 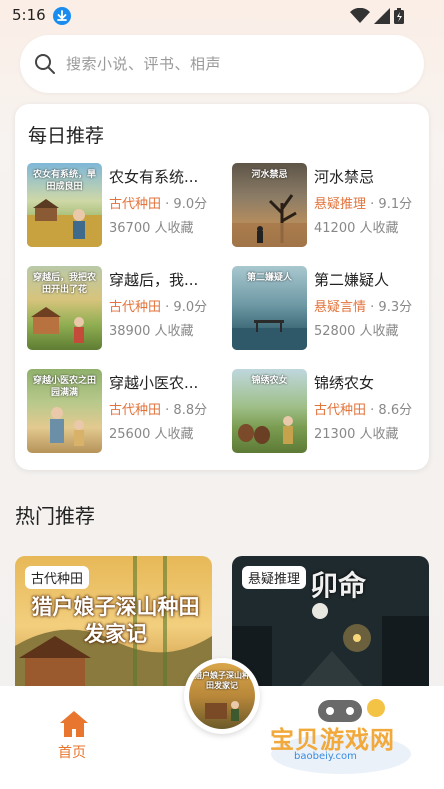 What do you see at coordinates (269, 381) in the screenshot?
I see `book-cover-text: 锦绣农女` at bounding box center [269, 381].